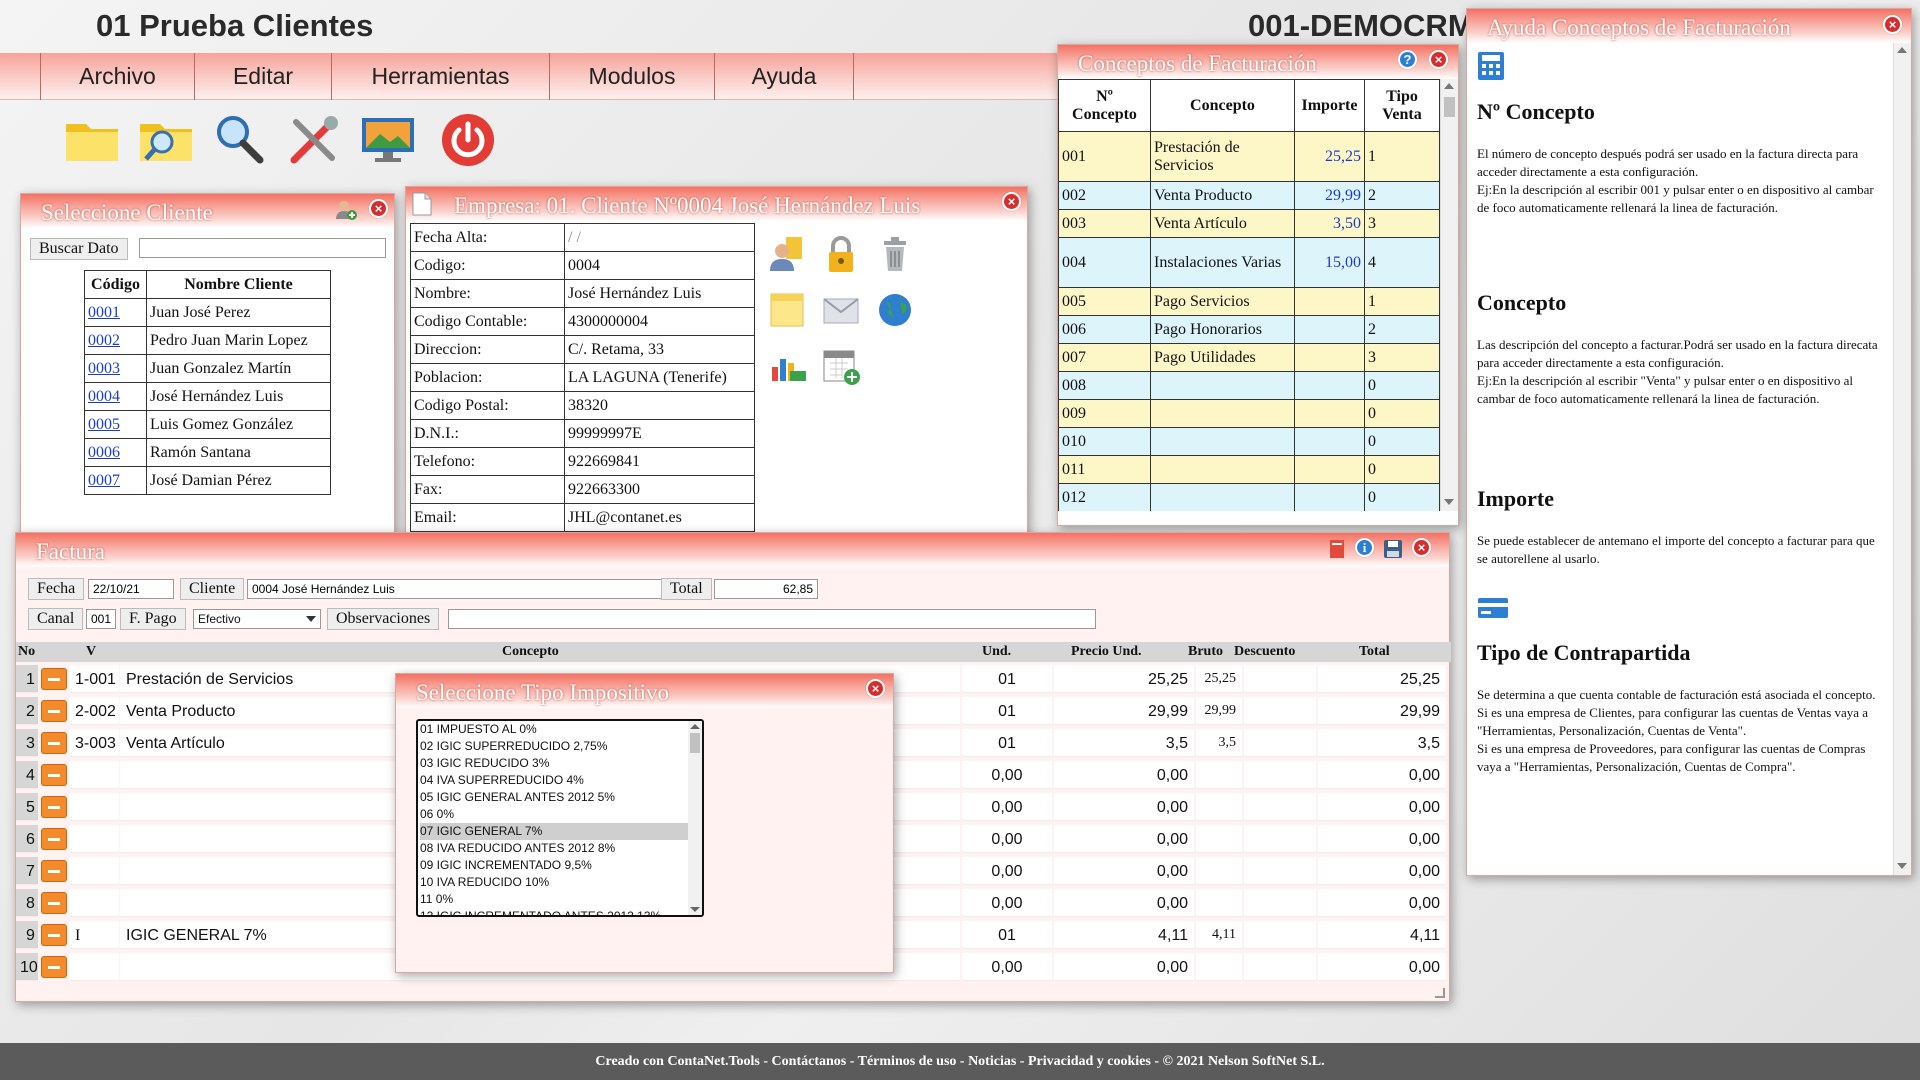 This screenshot has width=1920, height=1080. I want to click on line-precio: 3,5, so click(1124, 743).